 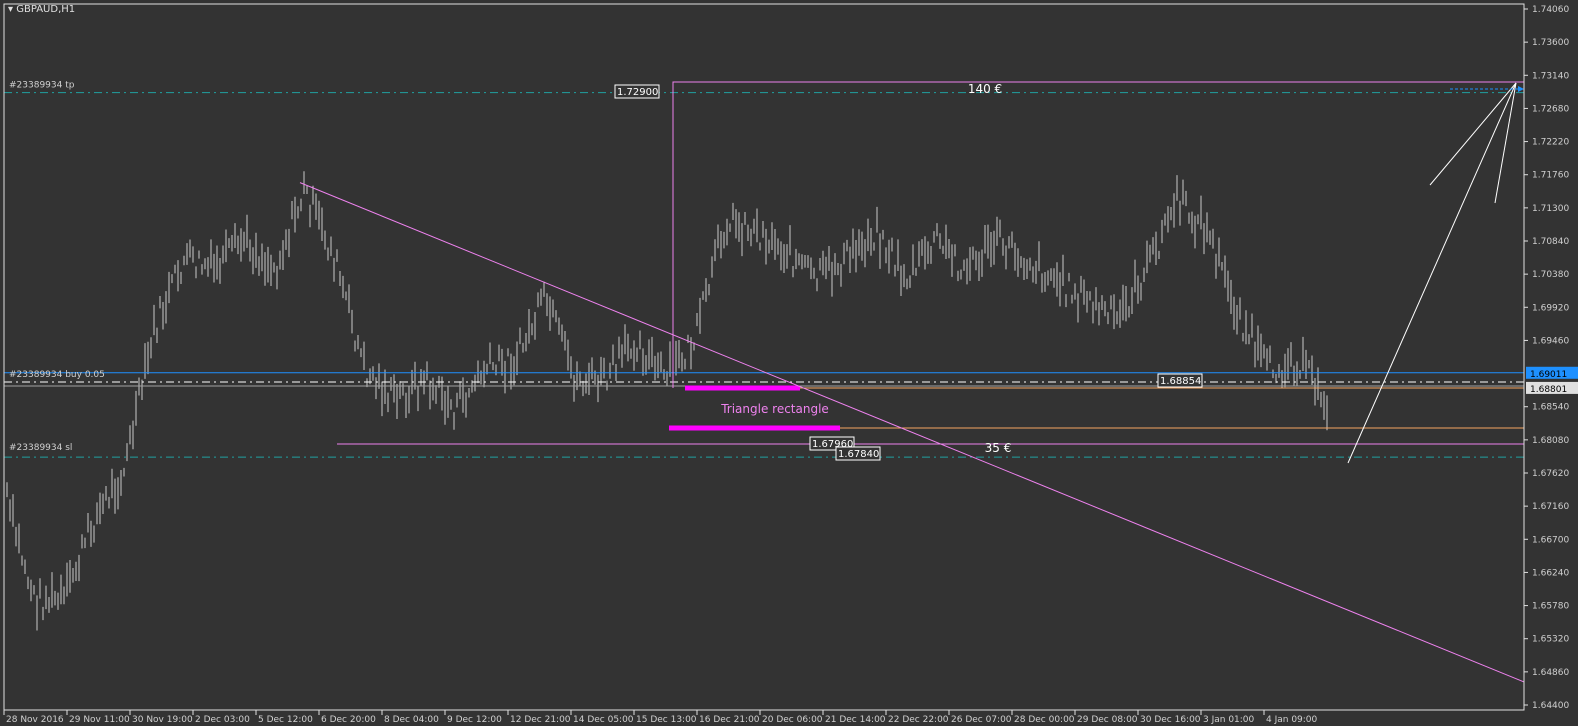 I want to click on y-tick-label: 1.71300, so click(x=1550, y=209).